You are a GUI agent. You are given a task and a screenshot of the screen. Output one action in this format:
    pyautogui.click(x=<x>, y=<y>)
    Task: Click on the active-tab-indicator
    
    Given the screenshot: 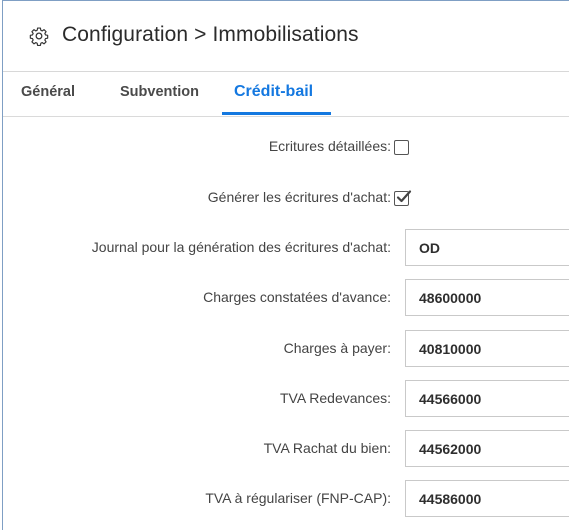 What is the action you would take?
    pyautogui.click(x=276, y=113)
    